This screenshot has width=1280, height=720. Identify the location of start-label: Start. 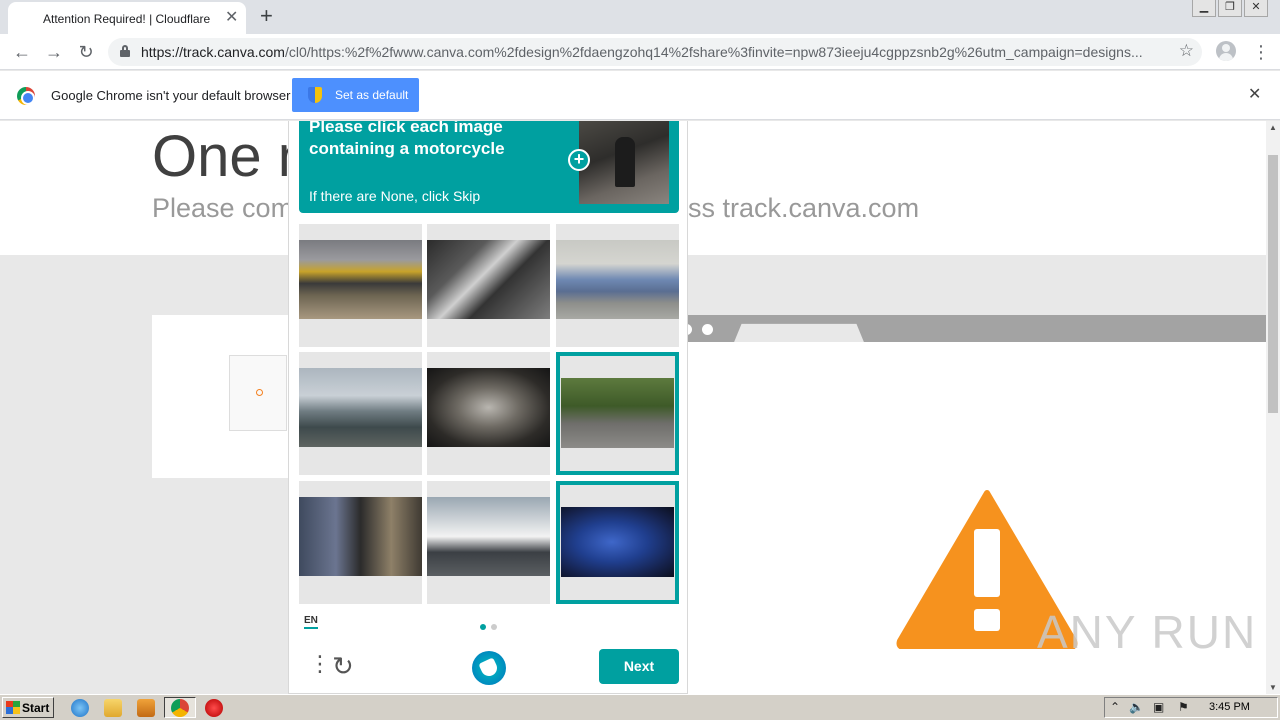
(36, 708).